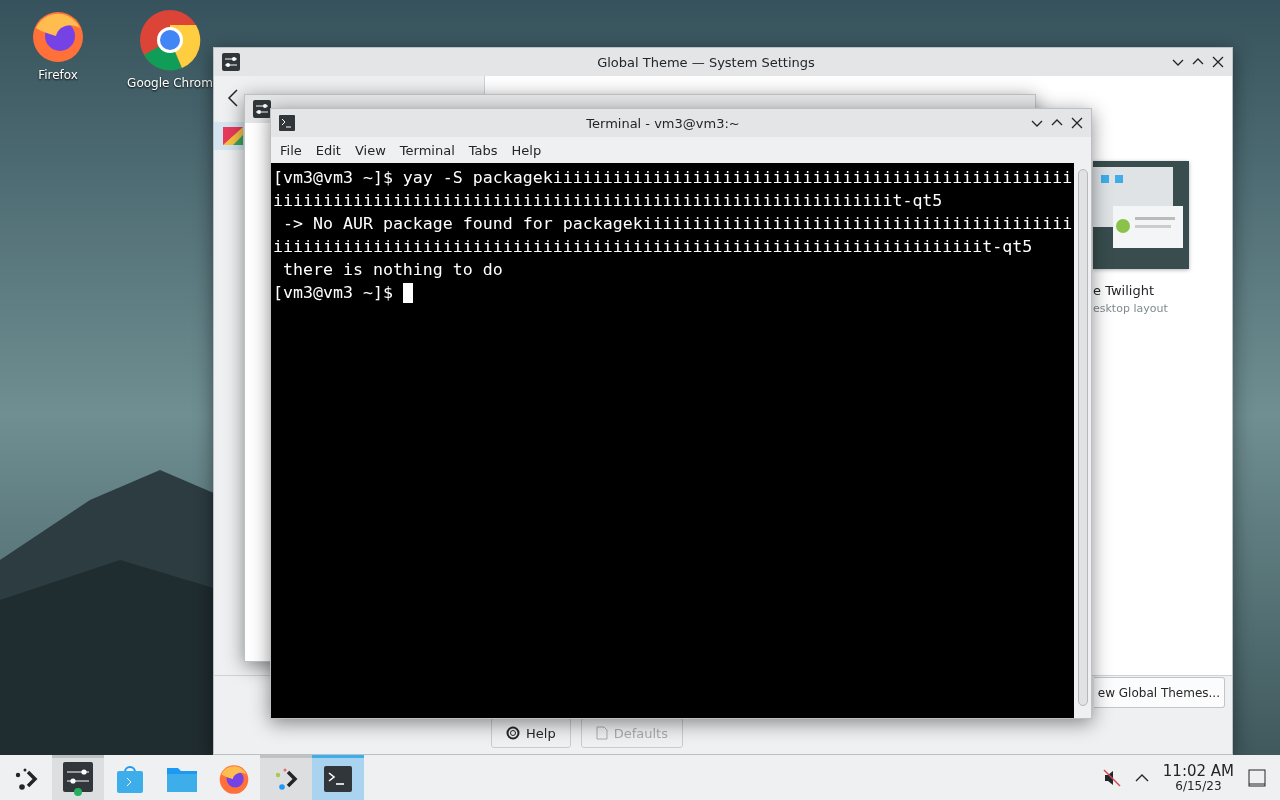 This screenshot has width=1280, height=800. I want to click on launcher-icon, so click(26, 779).